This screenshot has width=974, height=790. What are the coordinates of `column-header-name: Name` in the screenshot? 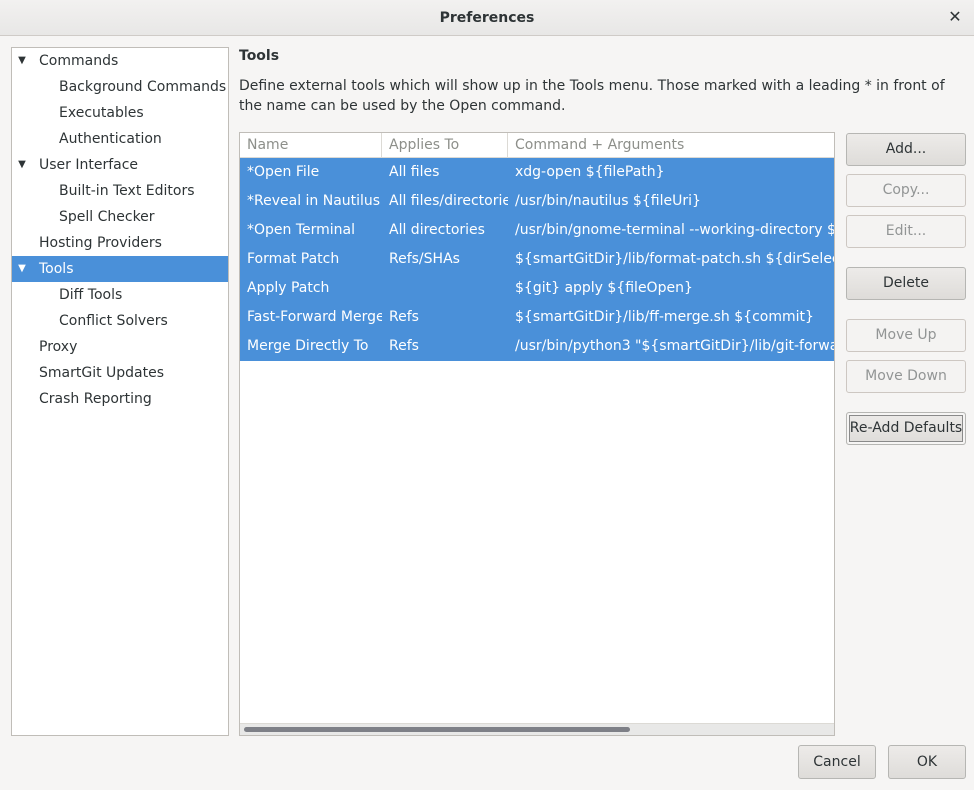 It's located at (311, 145).